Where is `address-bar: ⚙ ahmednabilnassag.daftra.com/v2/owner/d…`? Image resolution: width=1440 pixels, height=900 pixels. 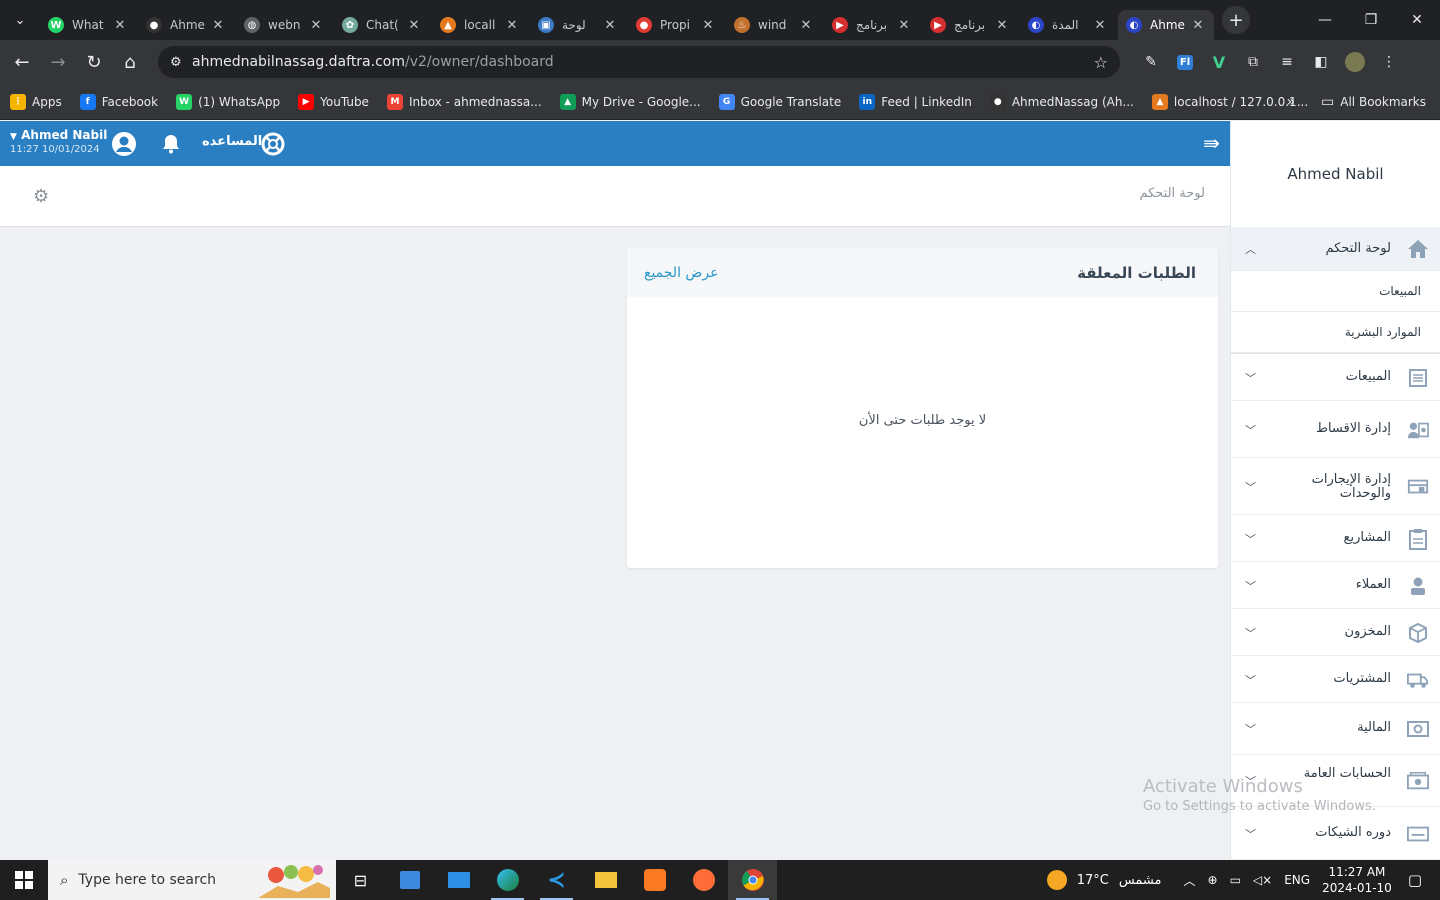
address-bar: ⚙ ahmednabilnassag.daftra.com/v2/owner/d… is located at coordinates (639, 62).